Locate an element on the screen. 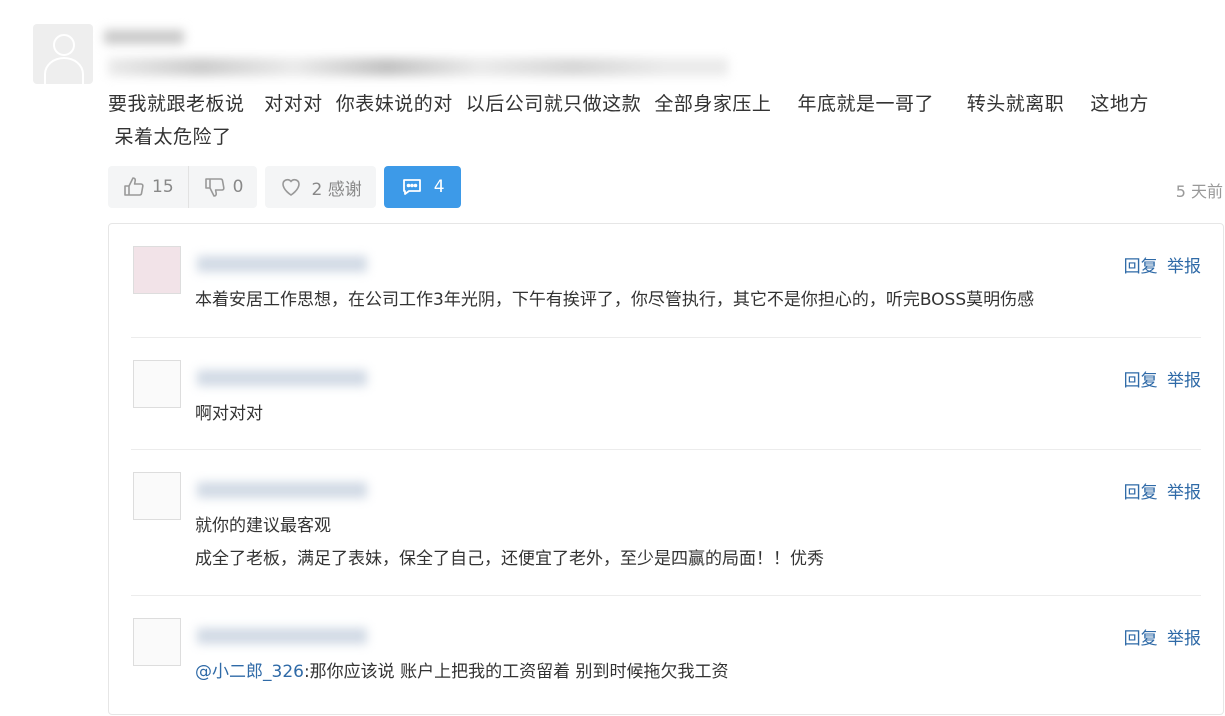  reply-text: 啊对对对 is located at coordinates (229, 414).